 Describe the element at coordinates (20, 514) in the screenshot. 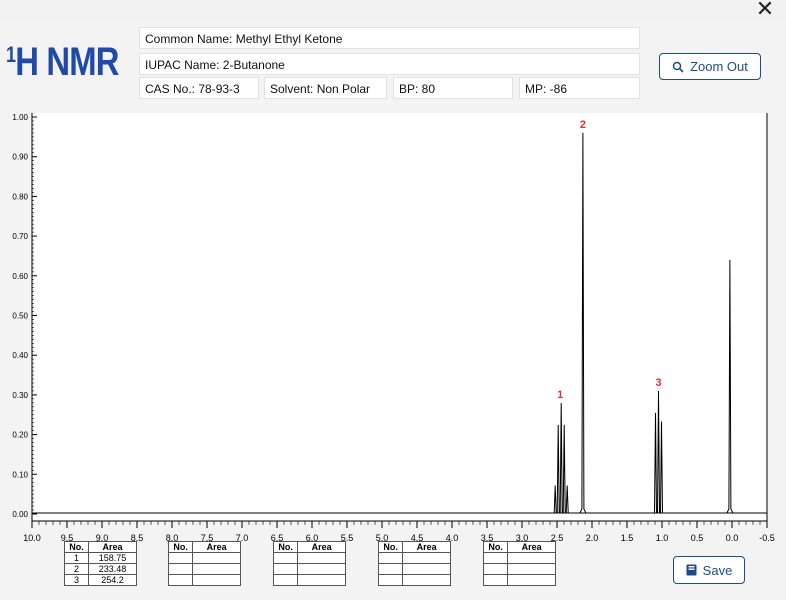

I see `y-tick-label: 0.00` at that location.